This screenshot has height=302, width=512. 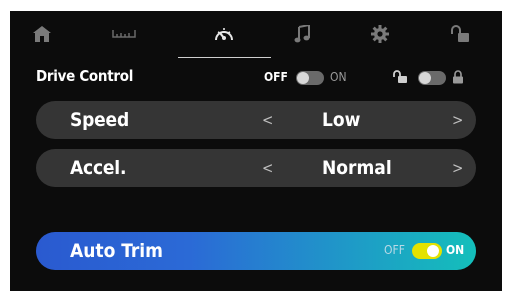 What do you see at coordinates (98, 168) in the screenshot?
I see `accel-label: Accel.` at bounding box center [98, 168].